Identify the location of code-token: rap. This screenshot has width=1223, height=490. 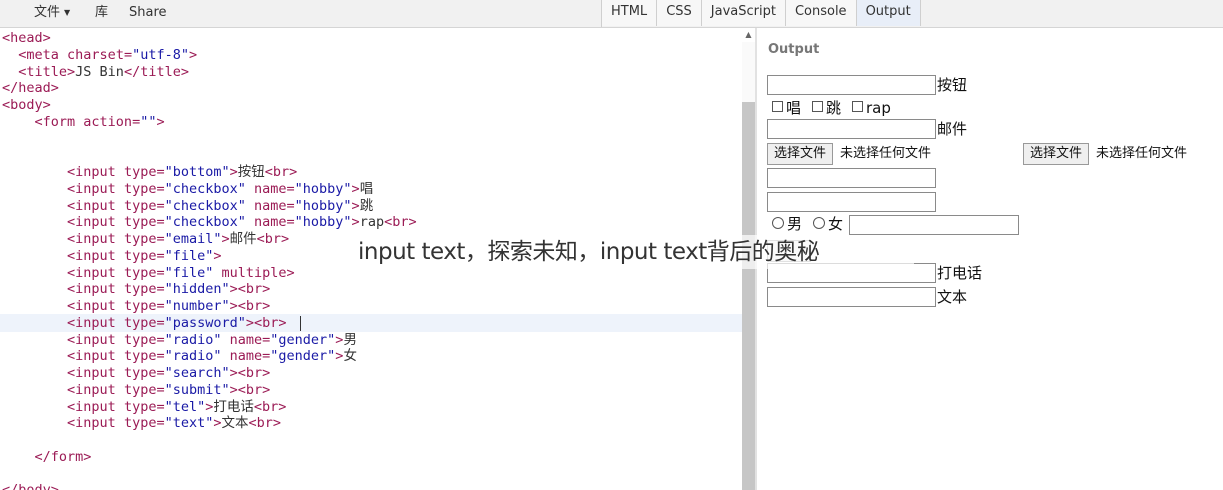
(372, 222).